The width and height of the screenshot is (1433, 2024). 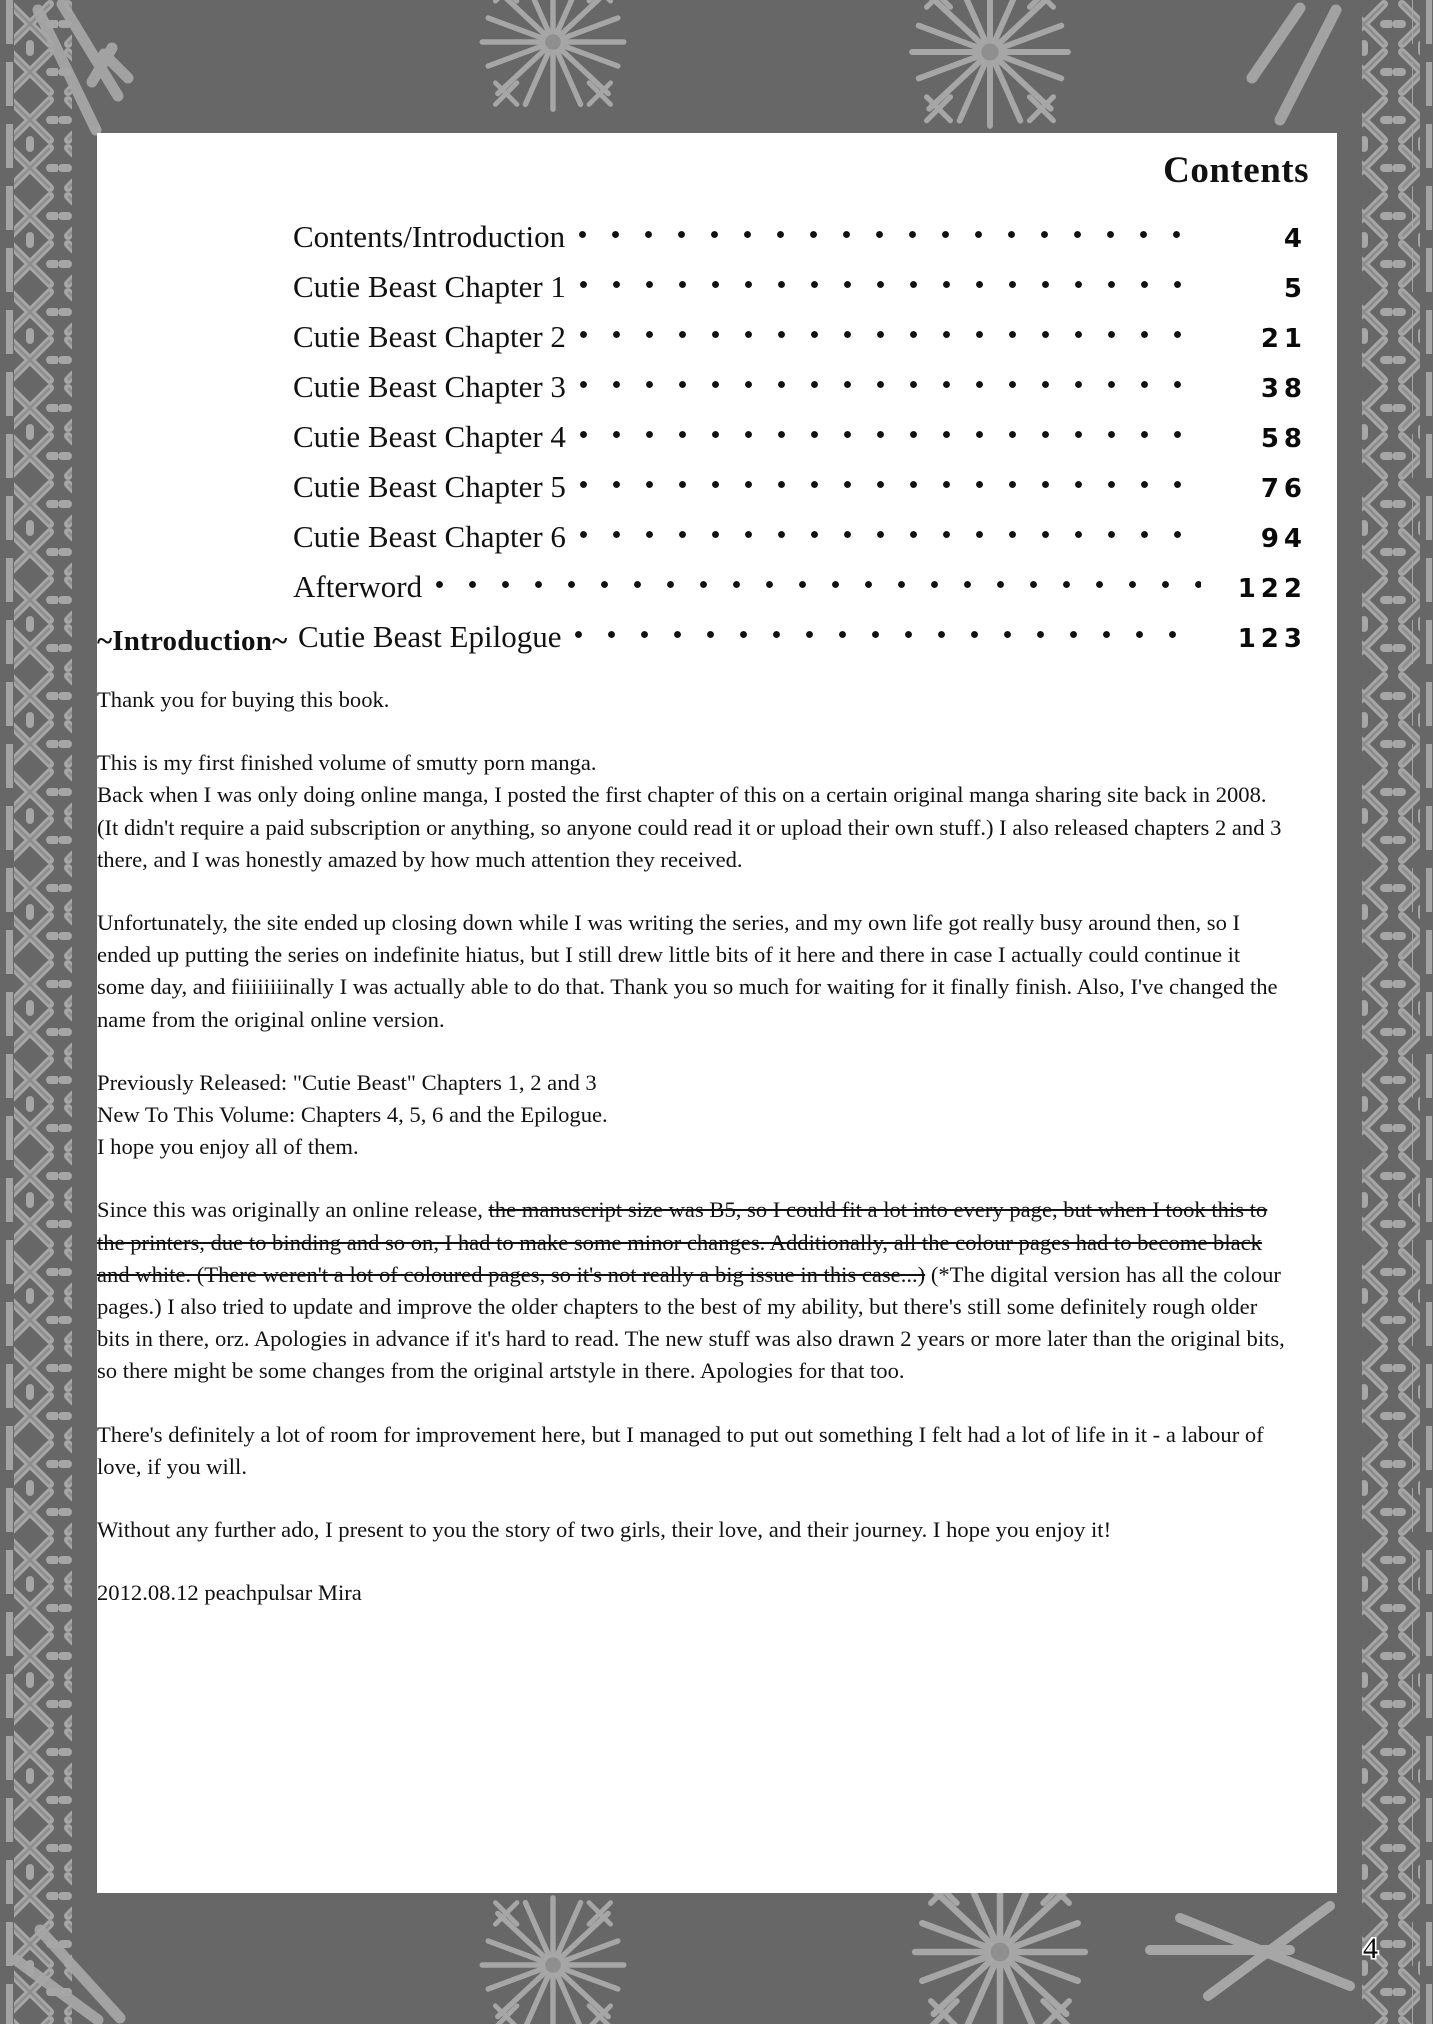 I want to click on toc-entry-chapter-6: Cutie Beast Chapter 6 94, so click(x=703, y=541).